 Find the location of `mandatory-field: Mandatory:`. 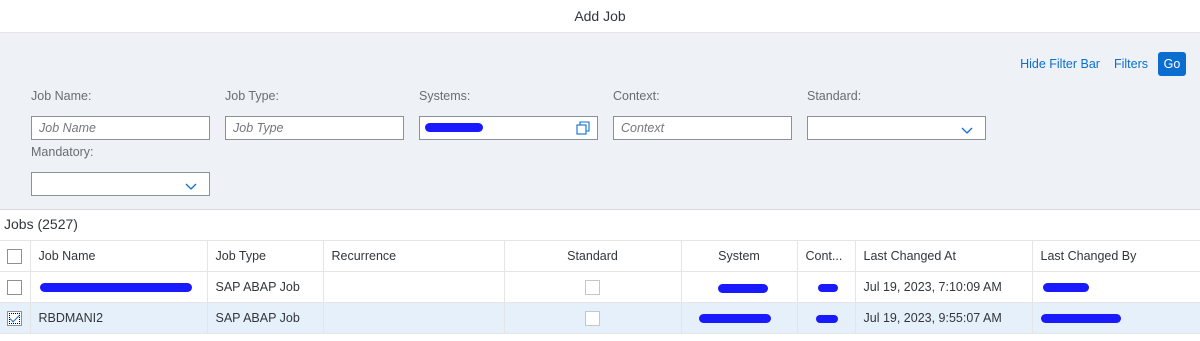

mandatory-field: Mandatory: is located at coordinates (120, 170).